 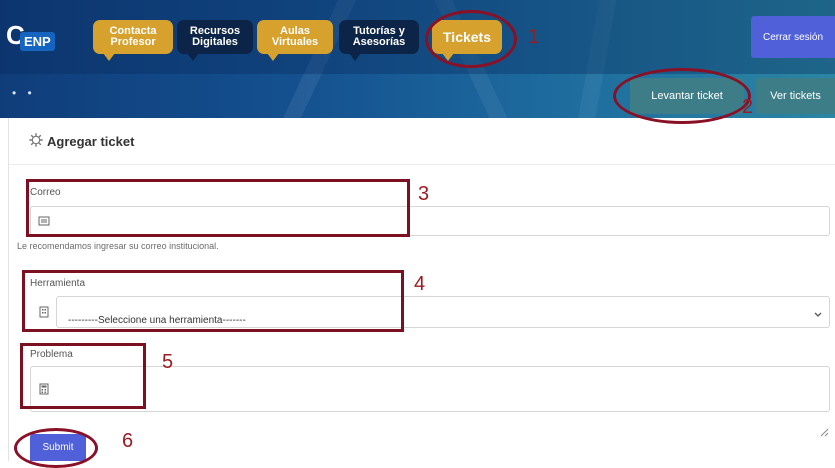 I want to click on decorative-dots: • •, so click(x=24, y=93).